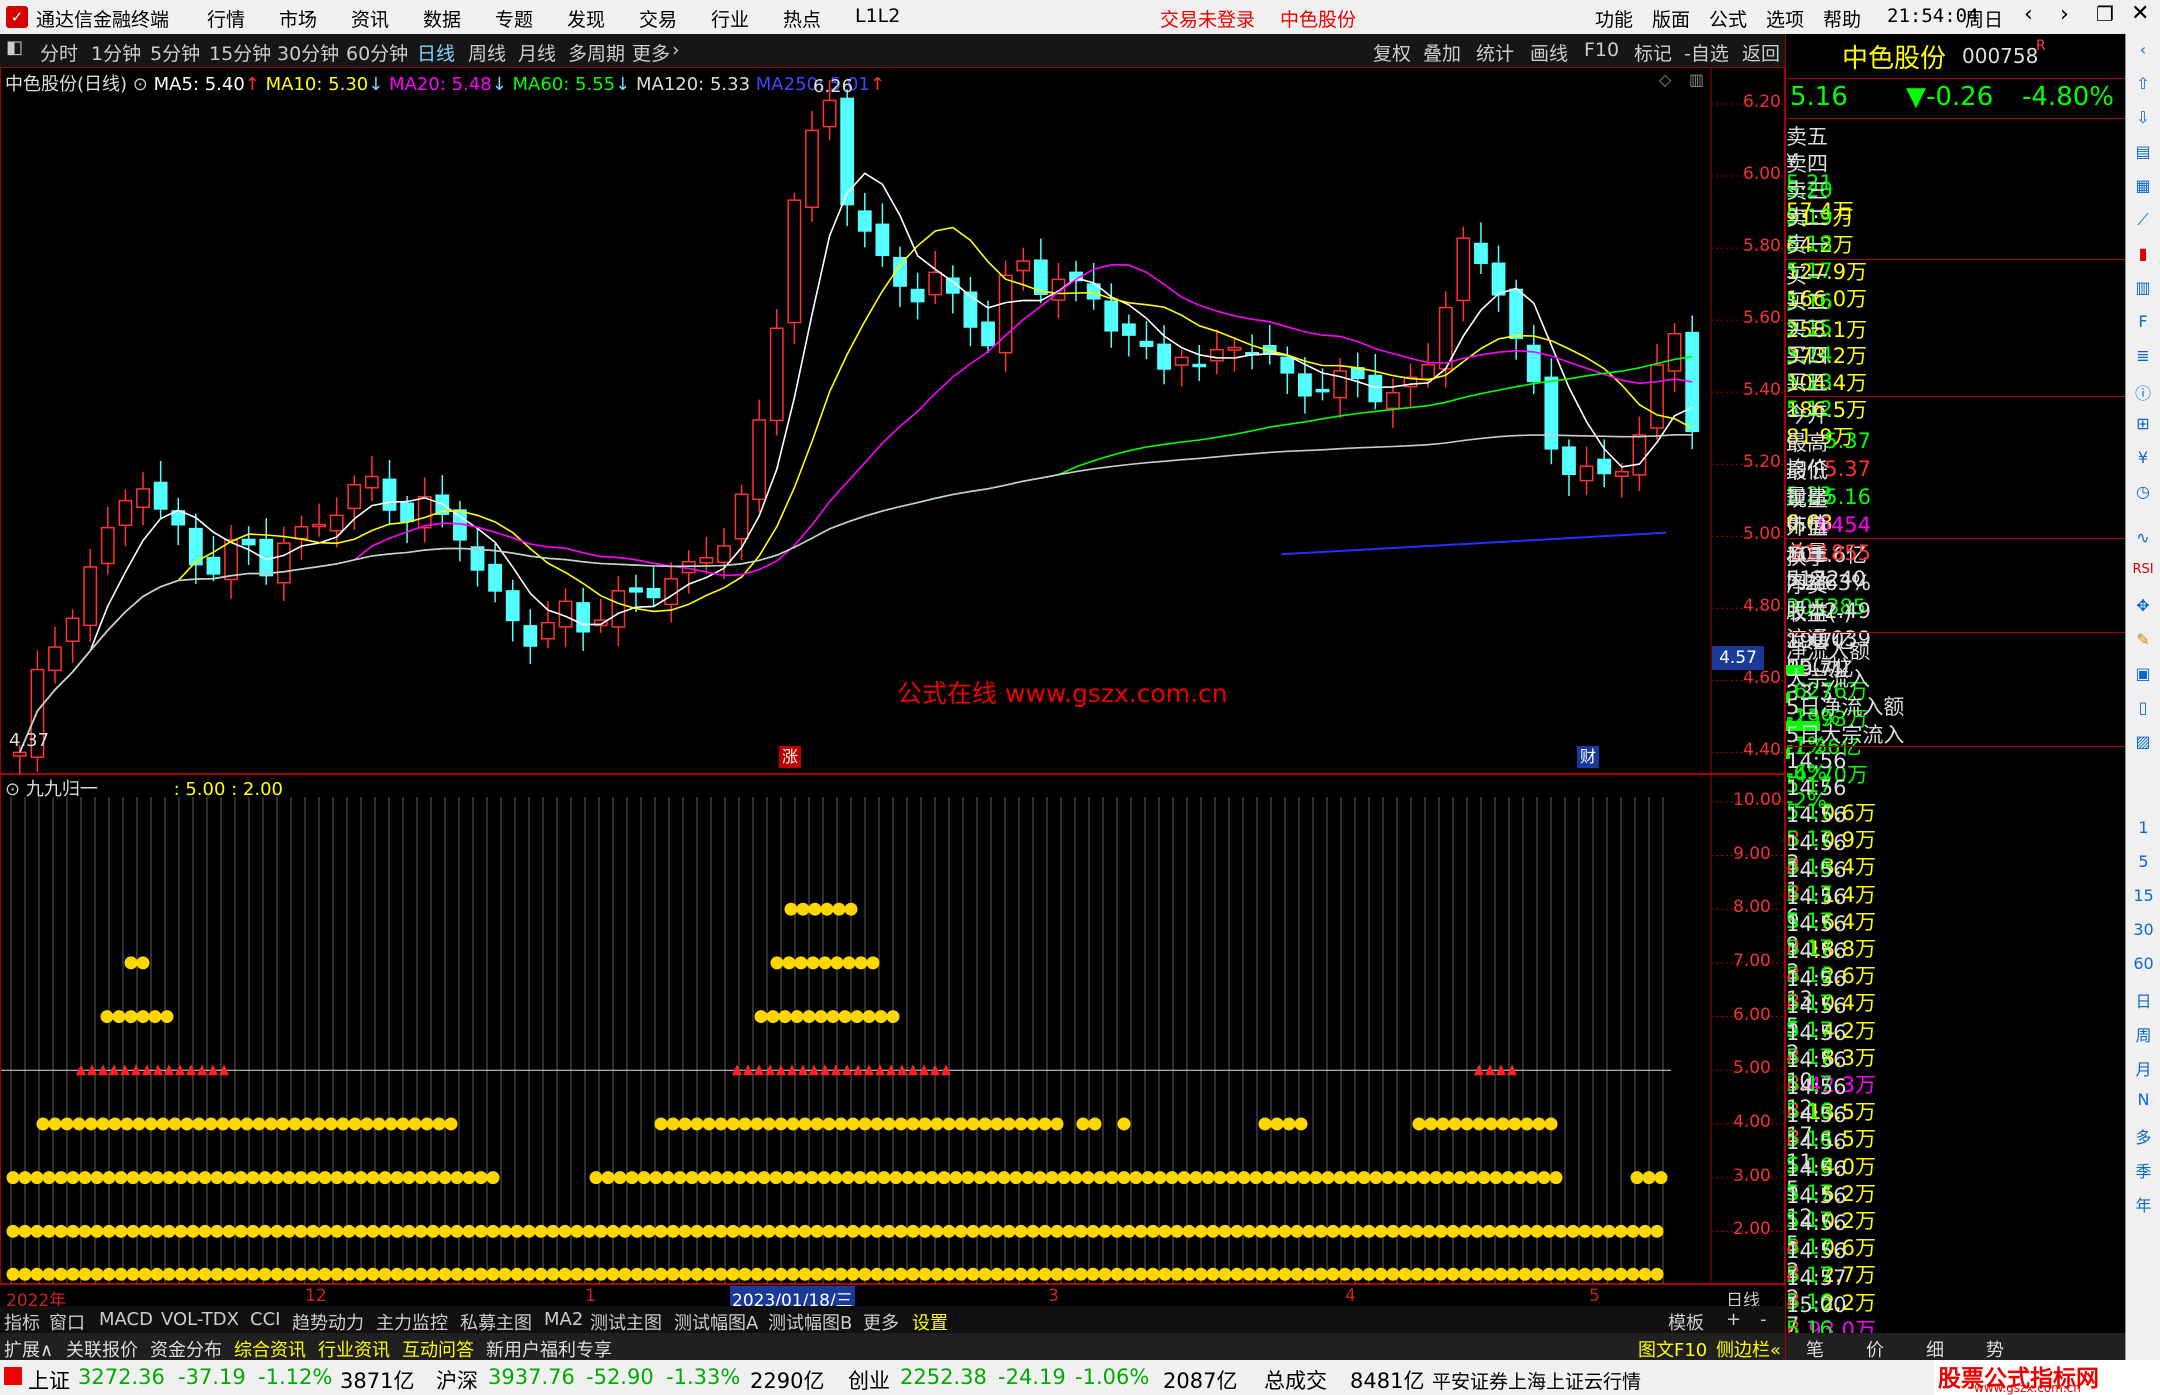  Describe the element at coordinates (370, 18) in the screenshot. I see `menu-zixun: 资讯` at that location.